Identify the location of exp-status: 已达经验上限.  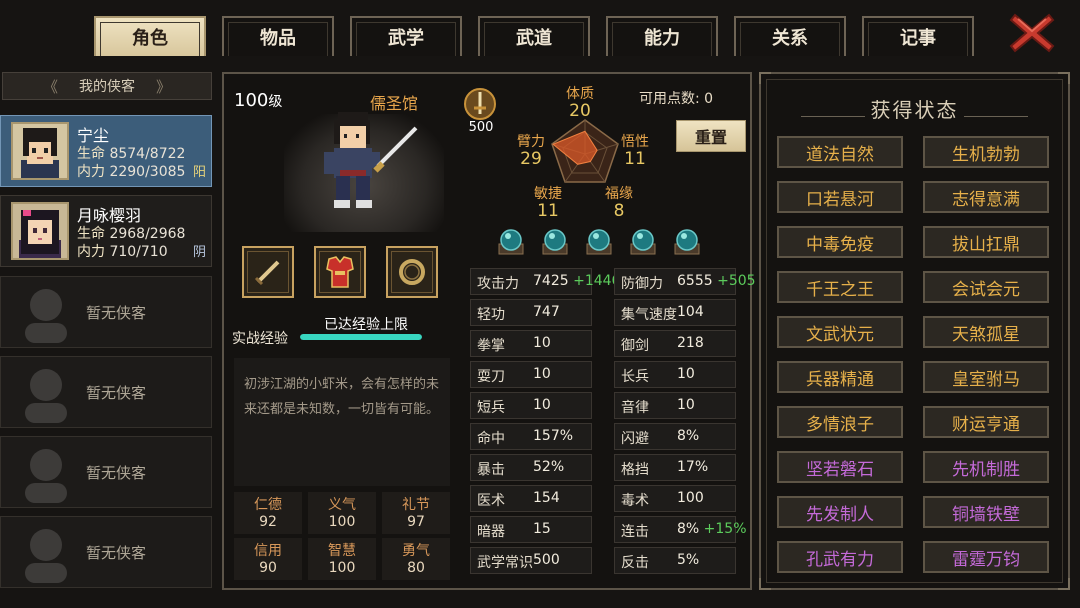
(366, 325).